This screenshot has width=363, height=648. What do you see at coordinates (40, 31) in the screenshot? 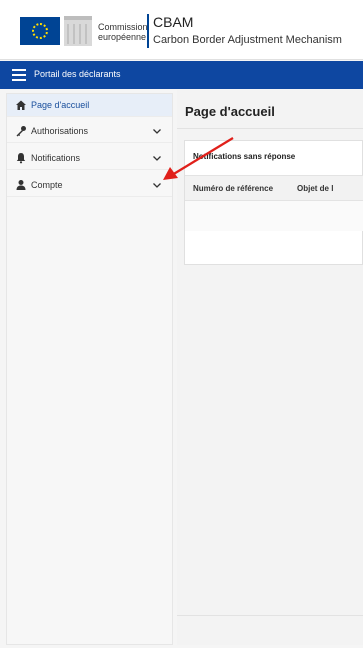
I see `eu-flag-icon` at bounding box center [40, 31].